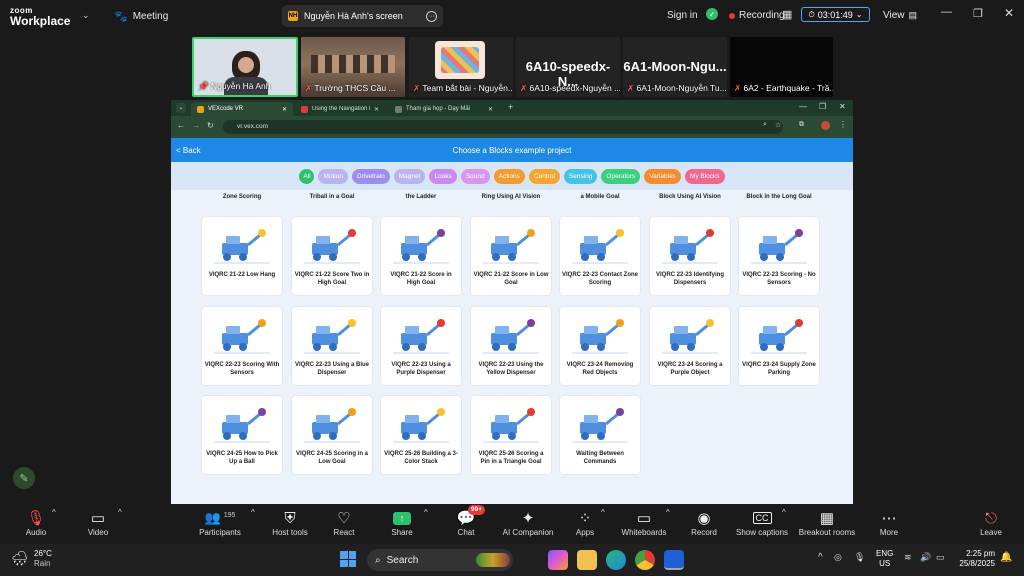  I want to click on example-project-card: VIQRC 24-25 How to Pick Up a Ball, so click(242, 435).